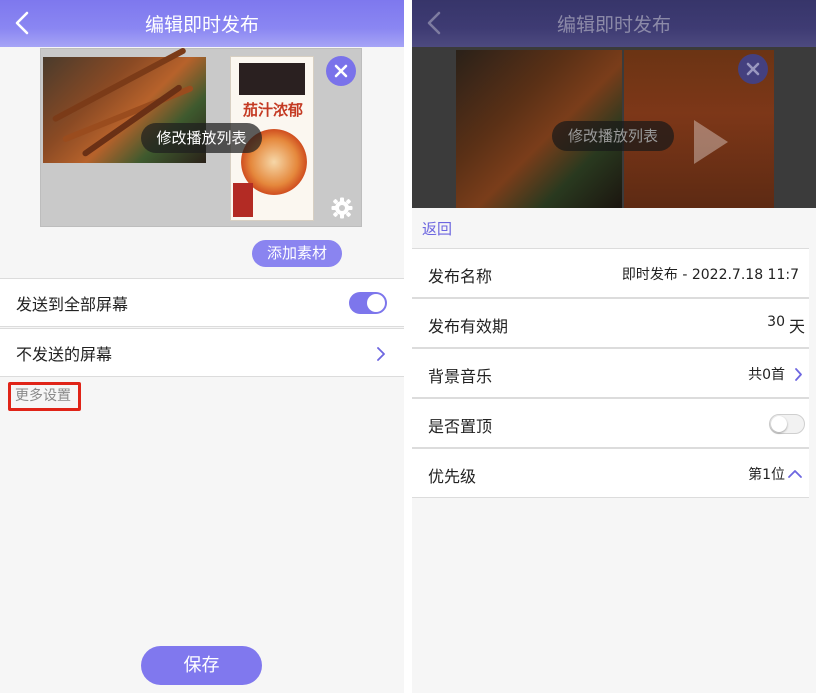 The image size is (816, 693). I want to click on priority-value: 第1位, so click(766, 475).